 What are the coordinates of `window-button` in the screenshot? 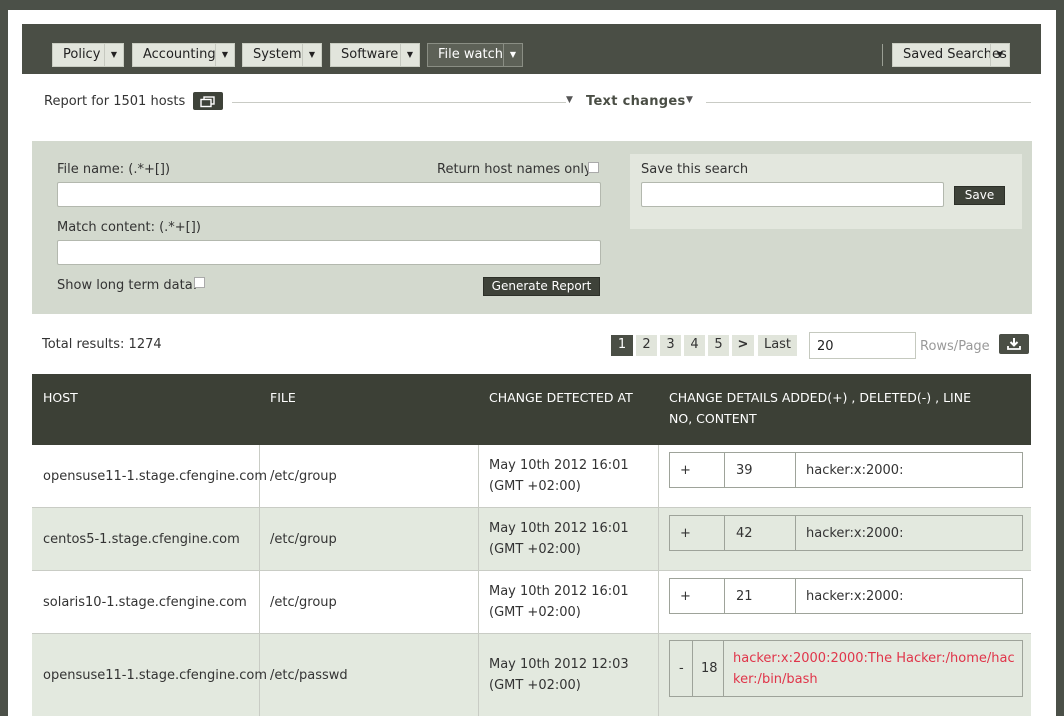 It's located at (208, 101).